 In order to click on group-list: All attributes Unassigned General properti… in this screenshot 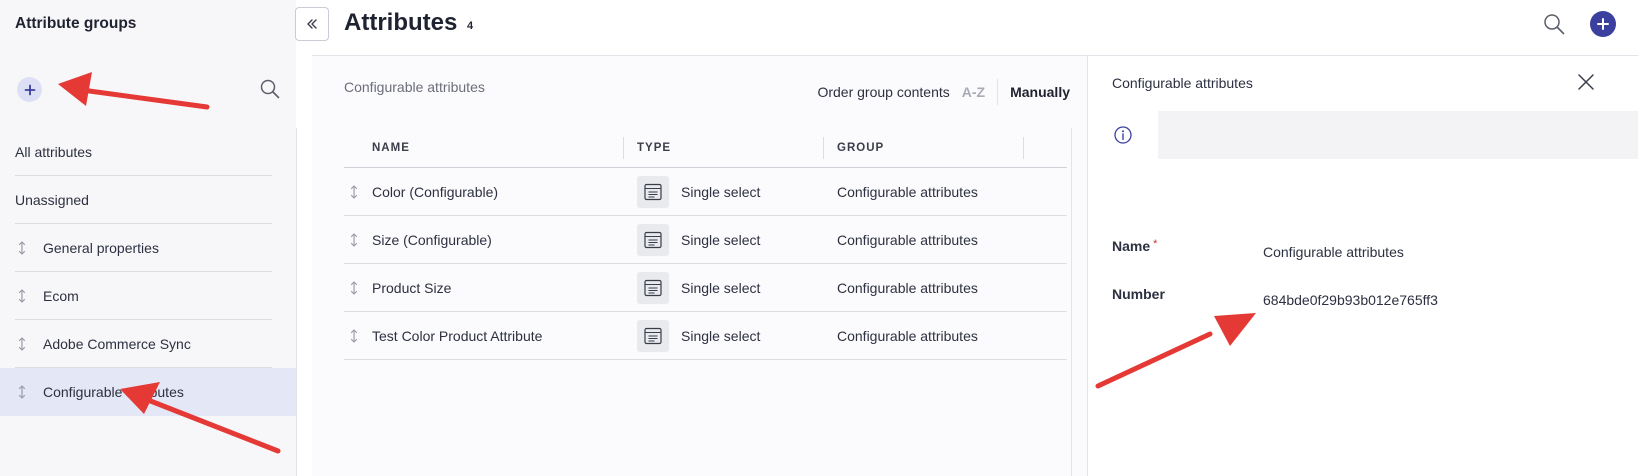, I will do `click(148, 272)`.